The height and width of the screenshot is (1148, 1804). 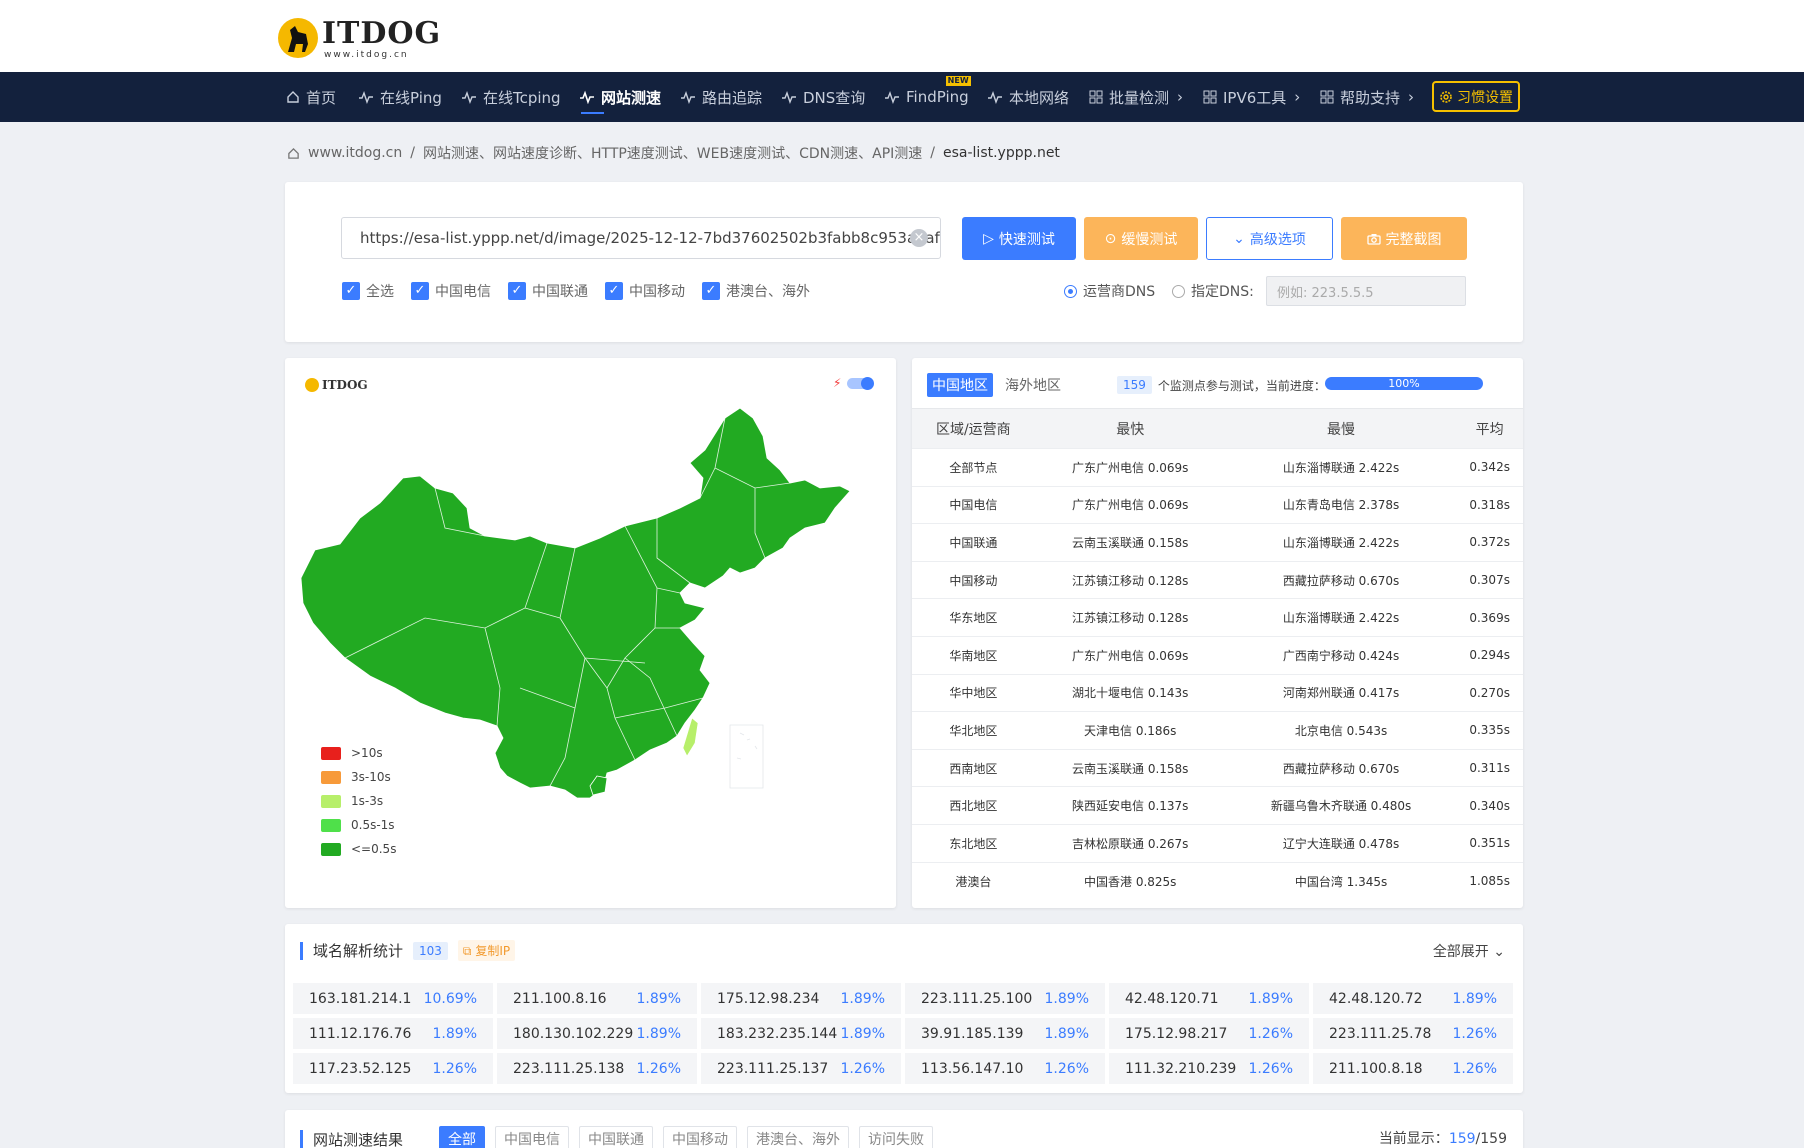 I want to click on radio-custom-dns: 指定DNS:, so click(x=1213, y=291).